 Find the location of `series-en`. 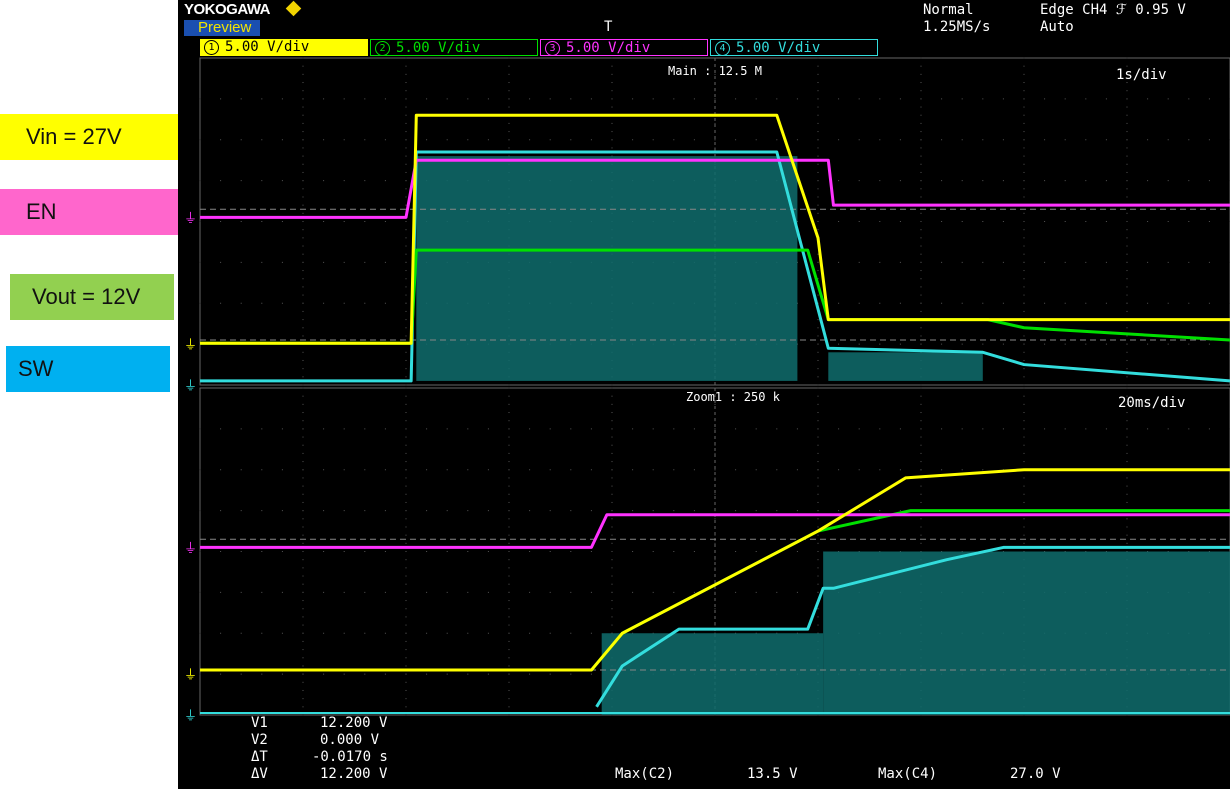

series-en is located at coordinates (715, 531).